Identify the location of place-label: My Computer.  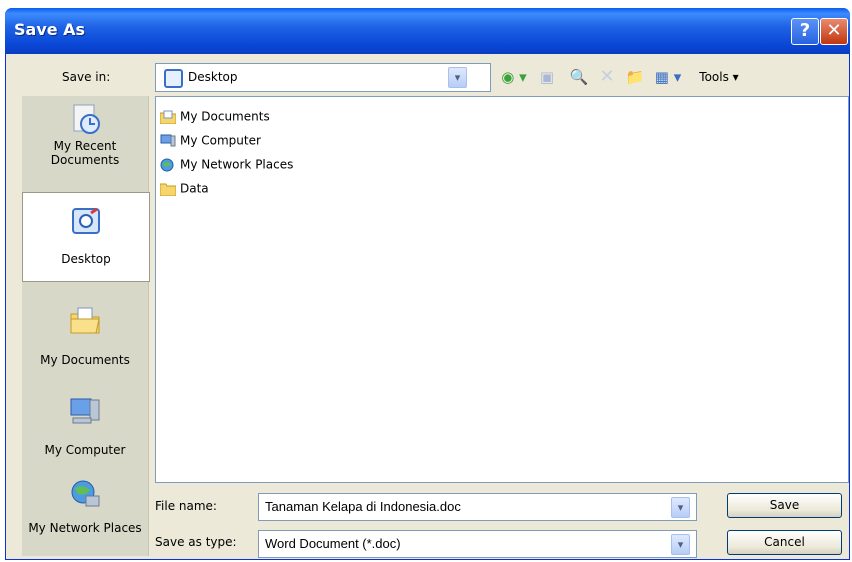
(85, 450).